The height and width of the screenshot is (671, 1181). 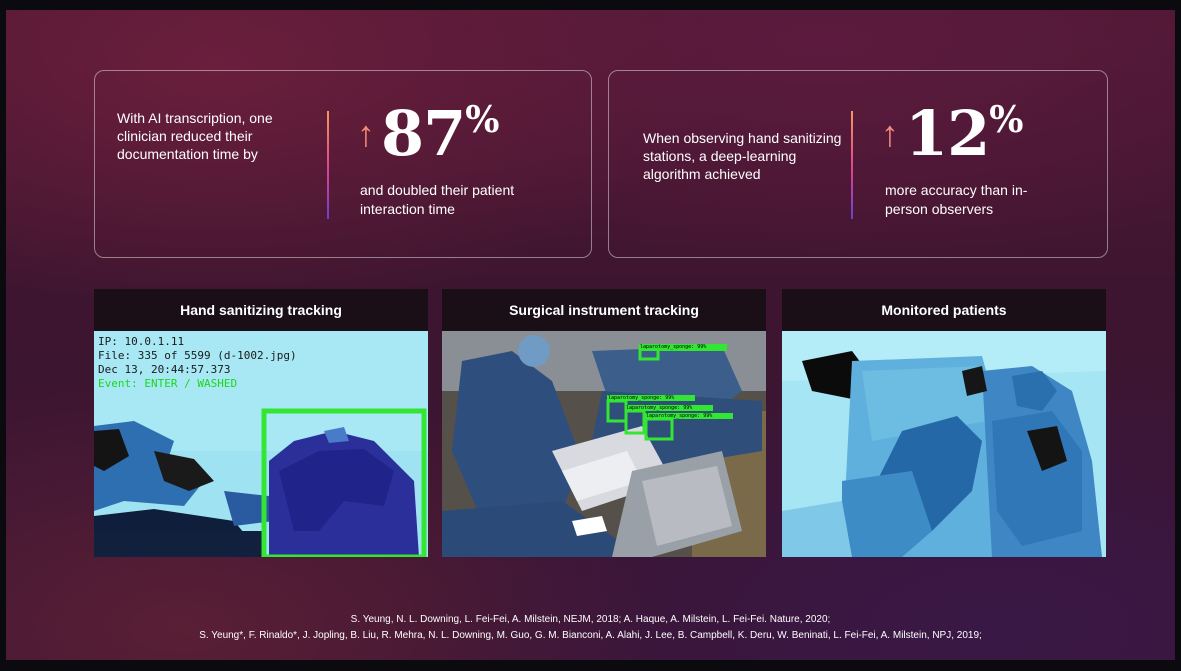 I want to click on stat-value: ↑ 87 %, so click(x=428, y=133).